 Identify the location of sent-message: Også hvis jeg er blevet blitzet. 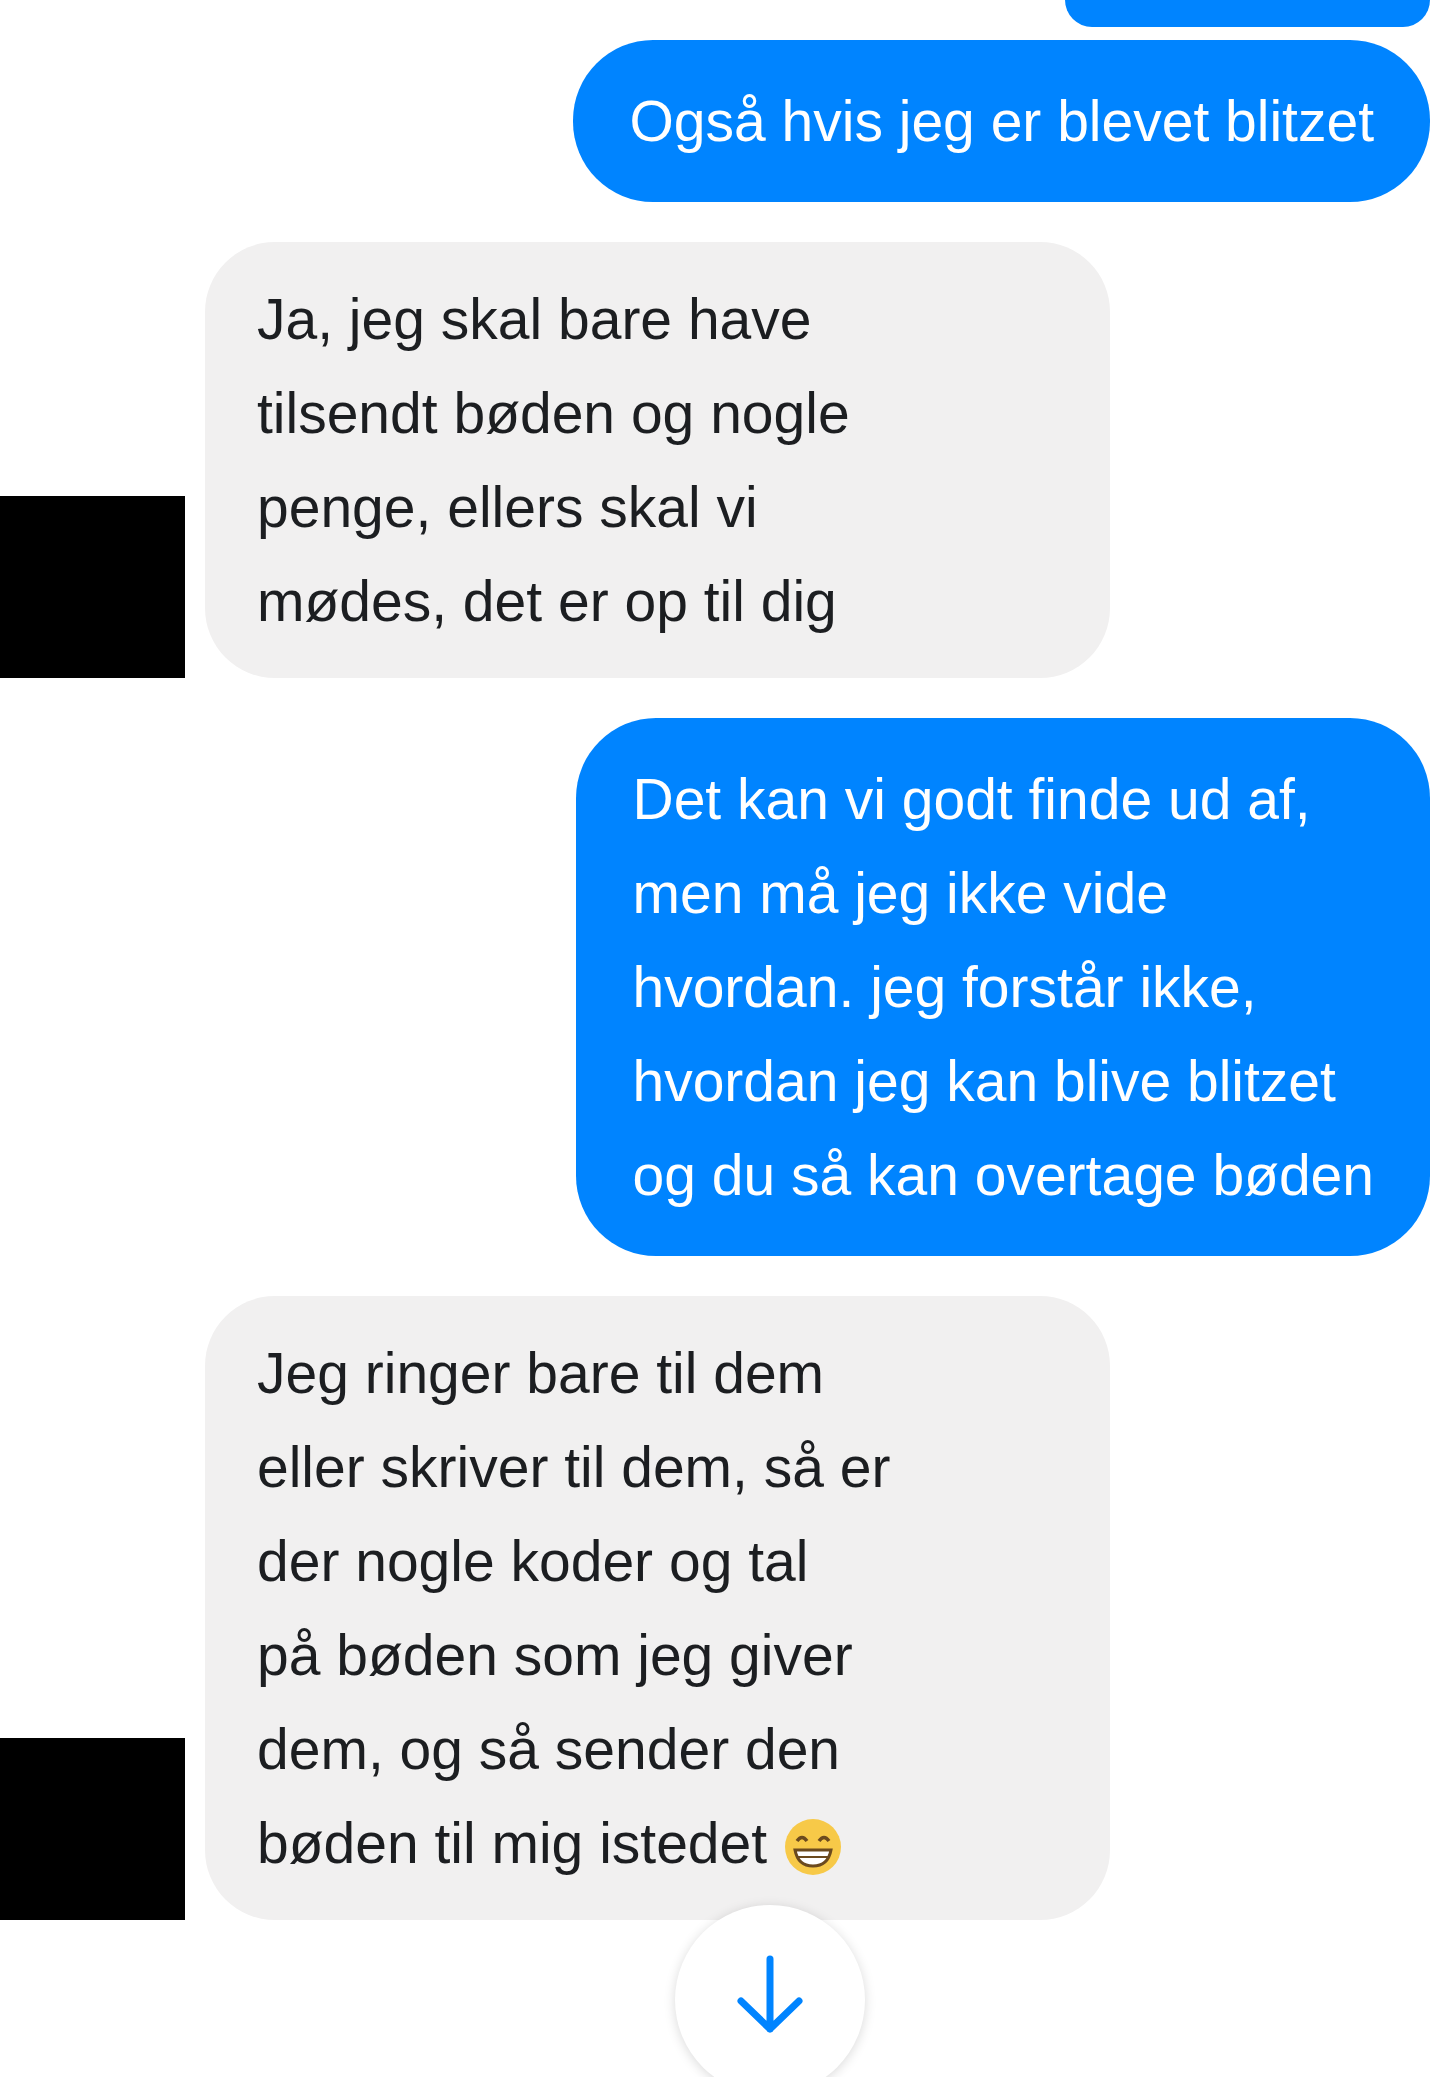
(1001, 121).